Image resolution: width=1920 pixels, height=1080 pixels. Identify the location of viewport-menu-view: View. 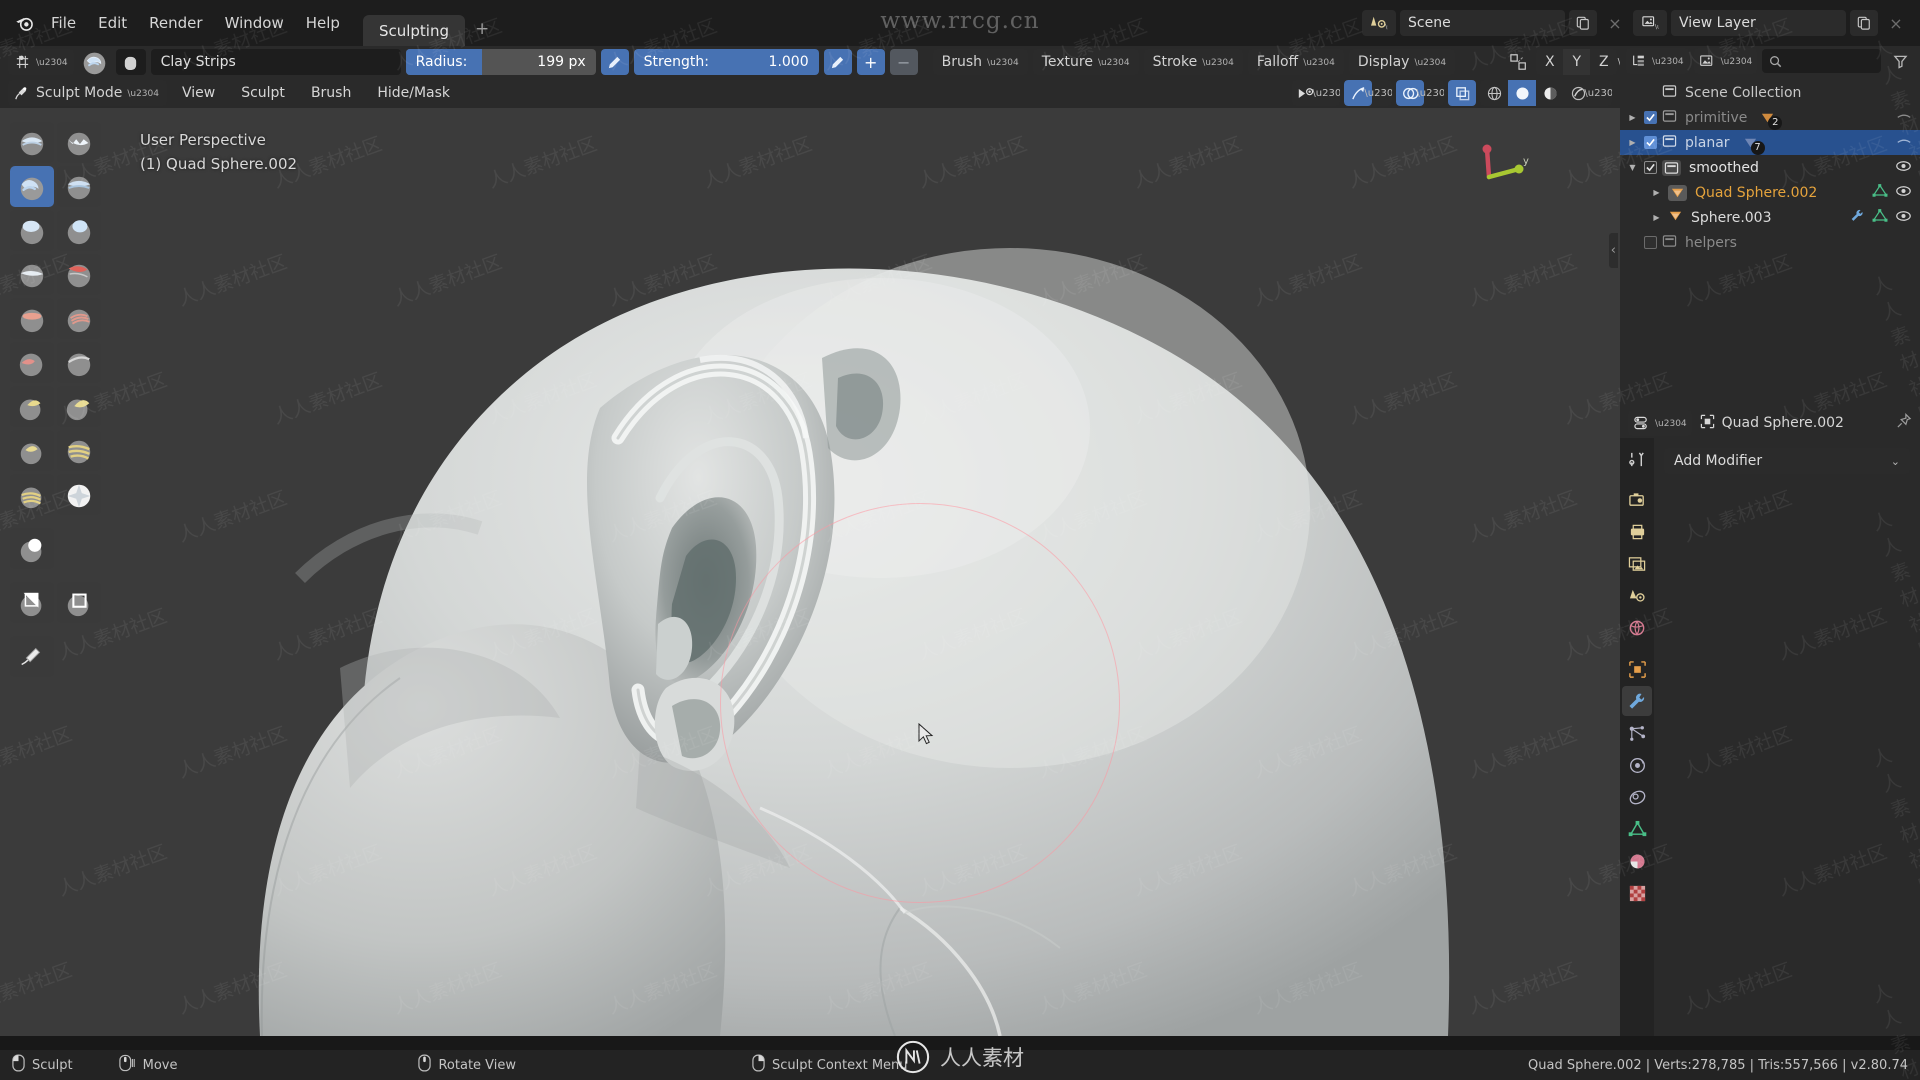
(198, 93).